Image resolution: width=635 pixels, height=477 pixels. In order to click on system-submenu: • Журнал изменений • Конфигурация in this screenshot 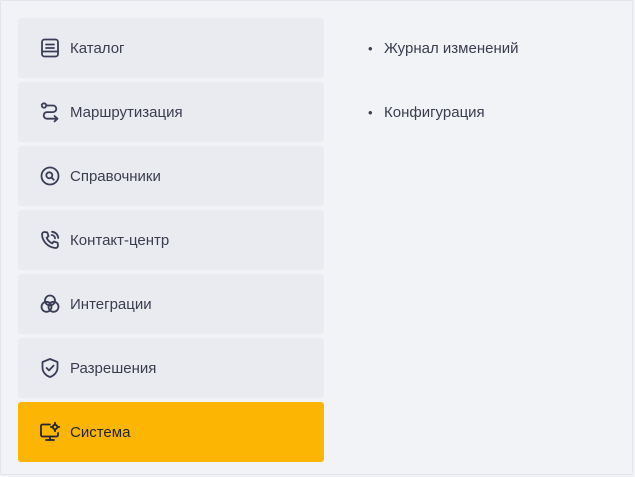, I will do `click(488, 82)`.